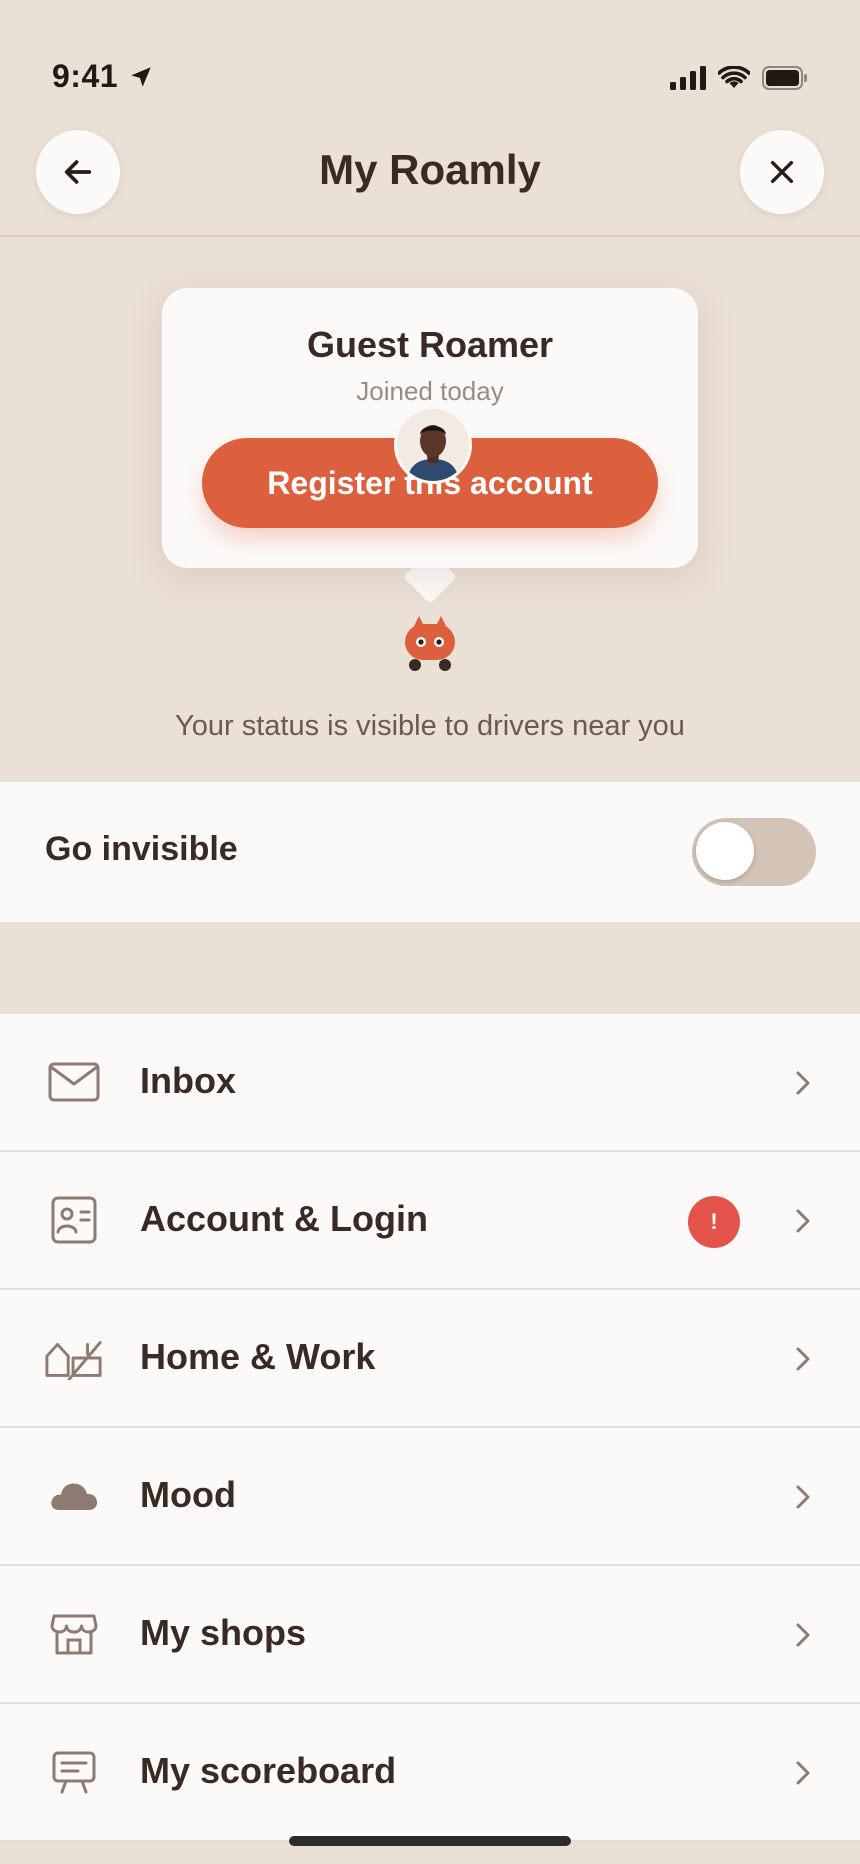 Image resolution: width=860 pixels, height=1864 pixels. I want to click on avatar-portrait, so click(433, 445).